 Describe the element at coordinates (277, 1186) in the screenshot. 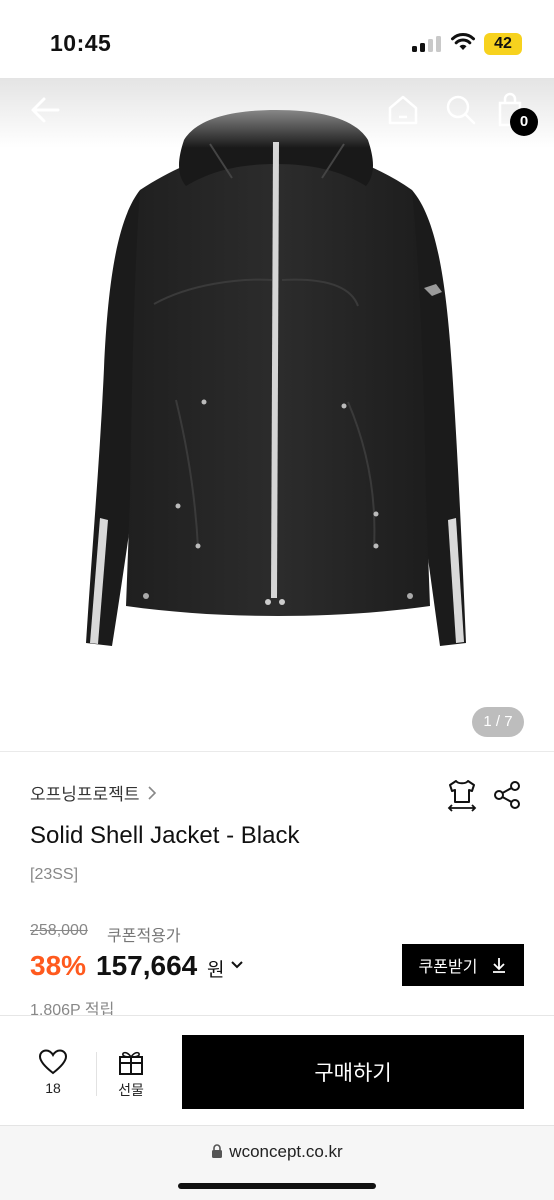

I see `home-indicator` at that location.